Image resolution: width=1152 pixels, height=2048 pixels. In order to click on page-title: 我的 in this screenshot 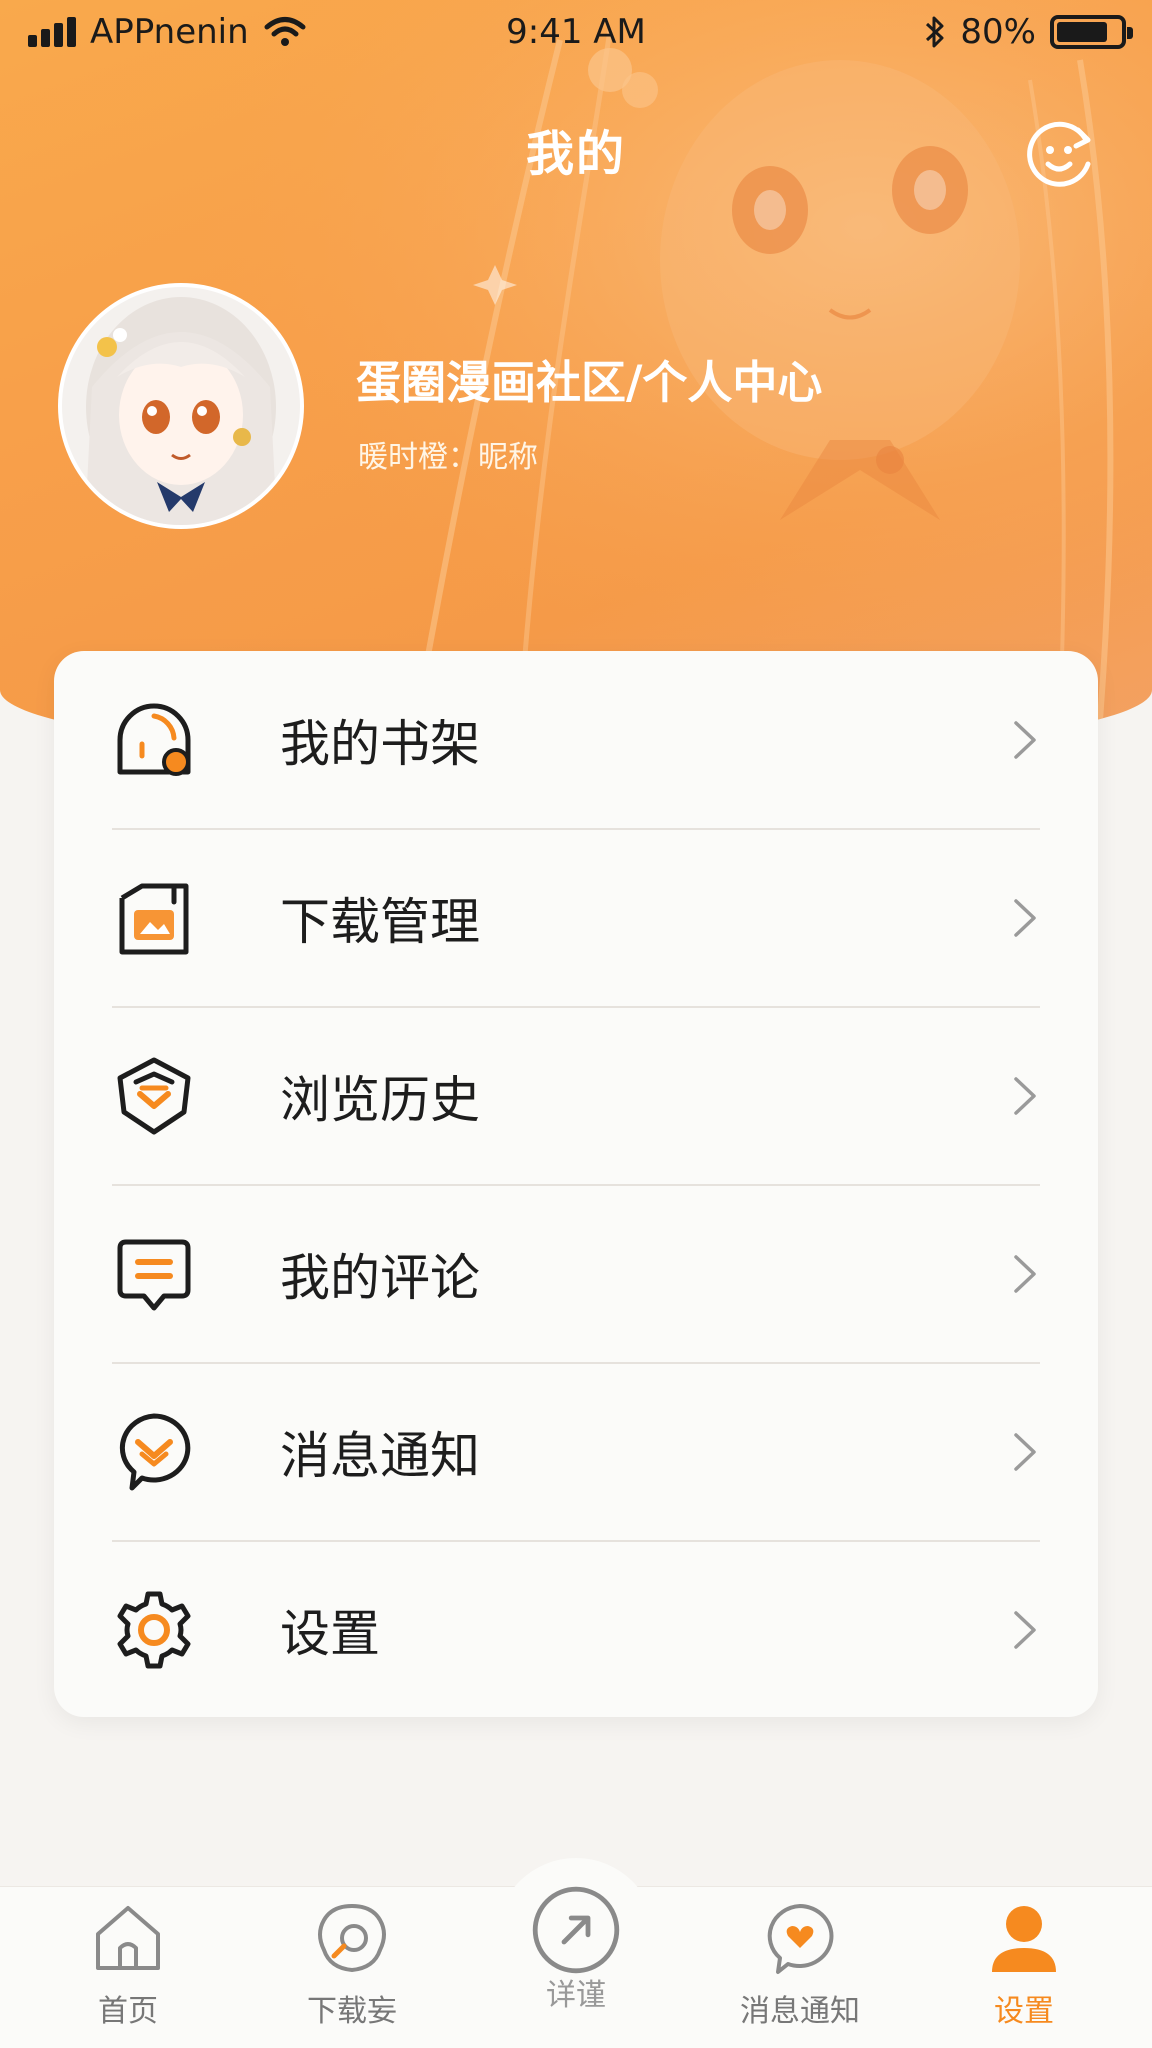, I will do `click(575, 154)`.